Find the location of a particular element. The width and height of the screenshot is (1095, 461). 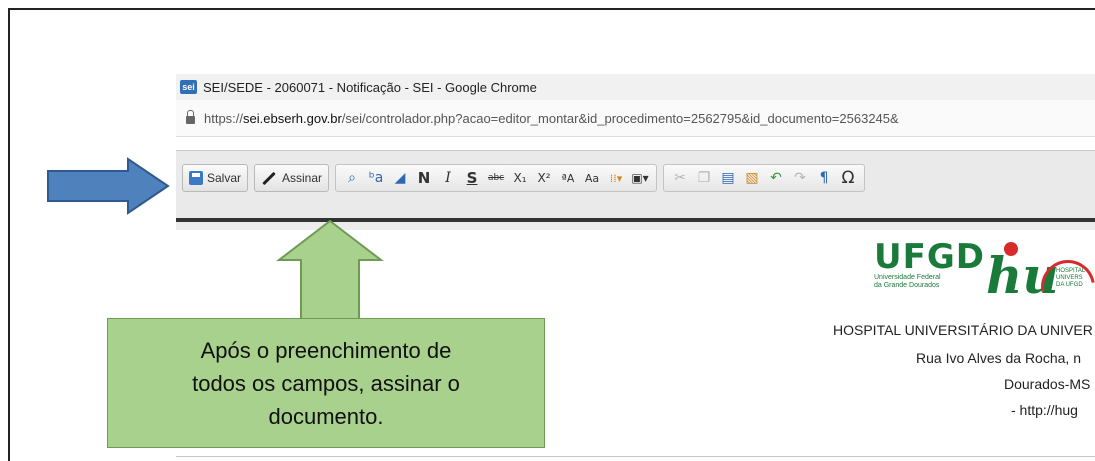

hu-logo-side: HOSPITAL UNIVERS DA UFGD is located at coordinates (1070, 278).